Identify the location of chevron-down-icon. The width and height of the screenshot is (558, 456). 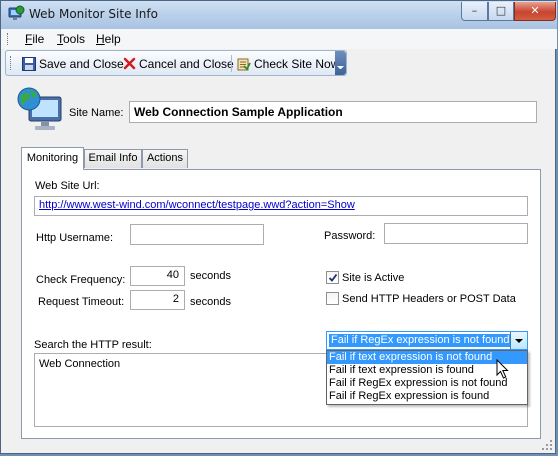
(518, 340).